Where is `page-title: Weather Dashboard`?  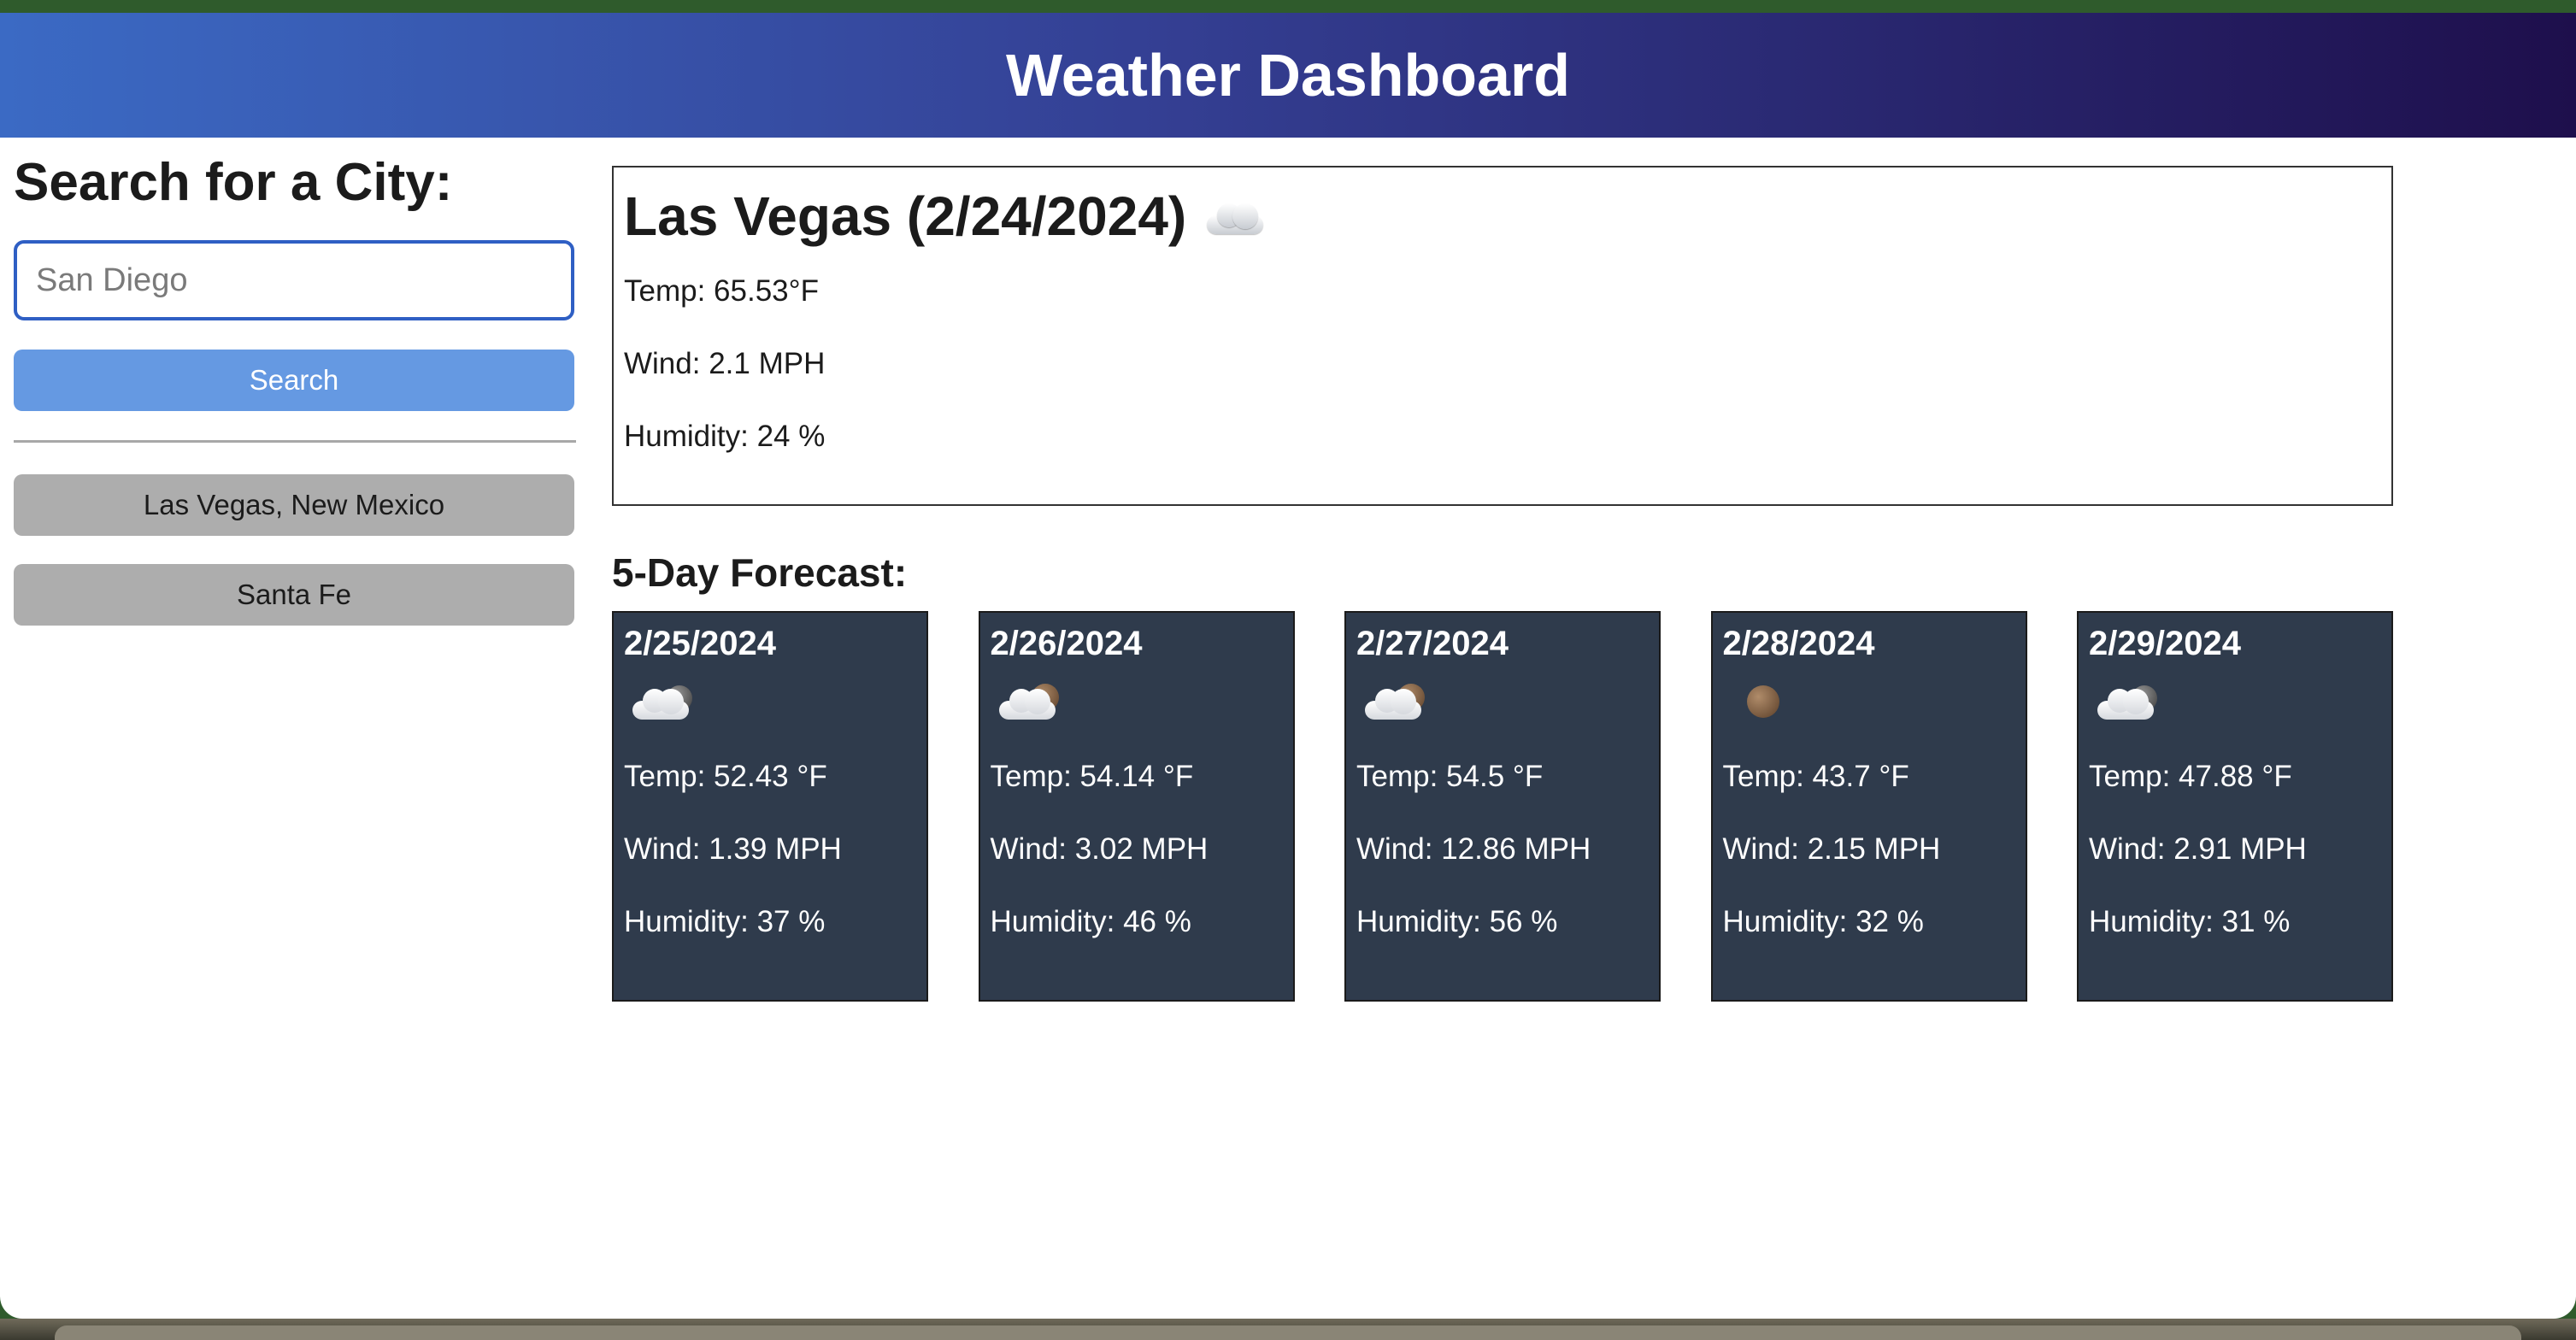
page-title: Weather Dashboard is located at coordinates (1288, 75).